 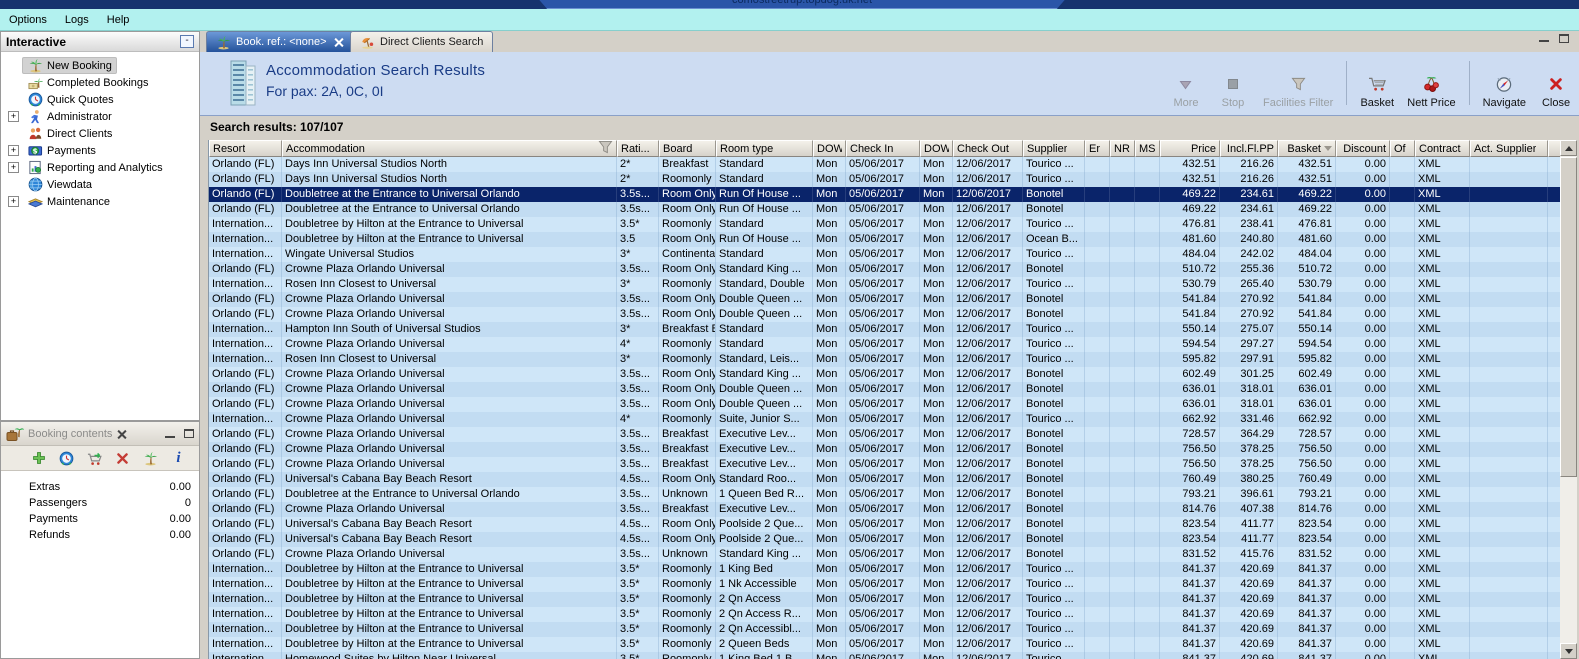 What do you see at coordinates (100, 116) in the screenshot?
I see `sidebar-item-administrator: + Administrator` at bounding box center [100, 116].